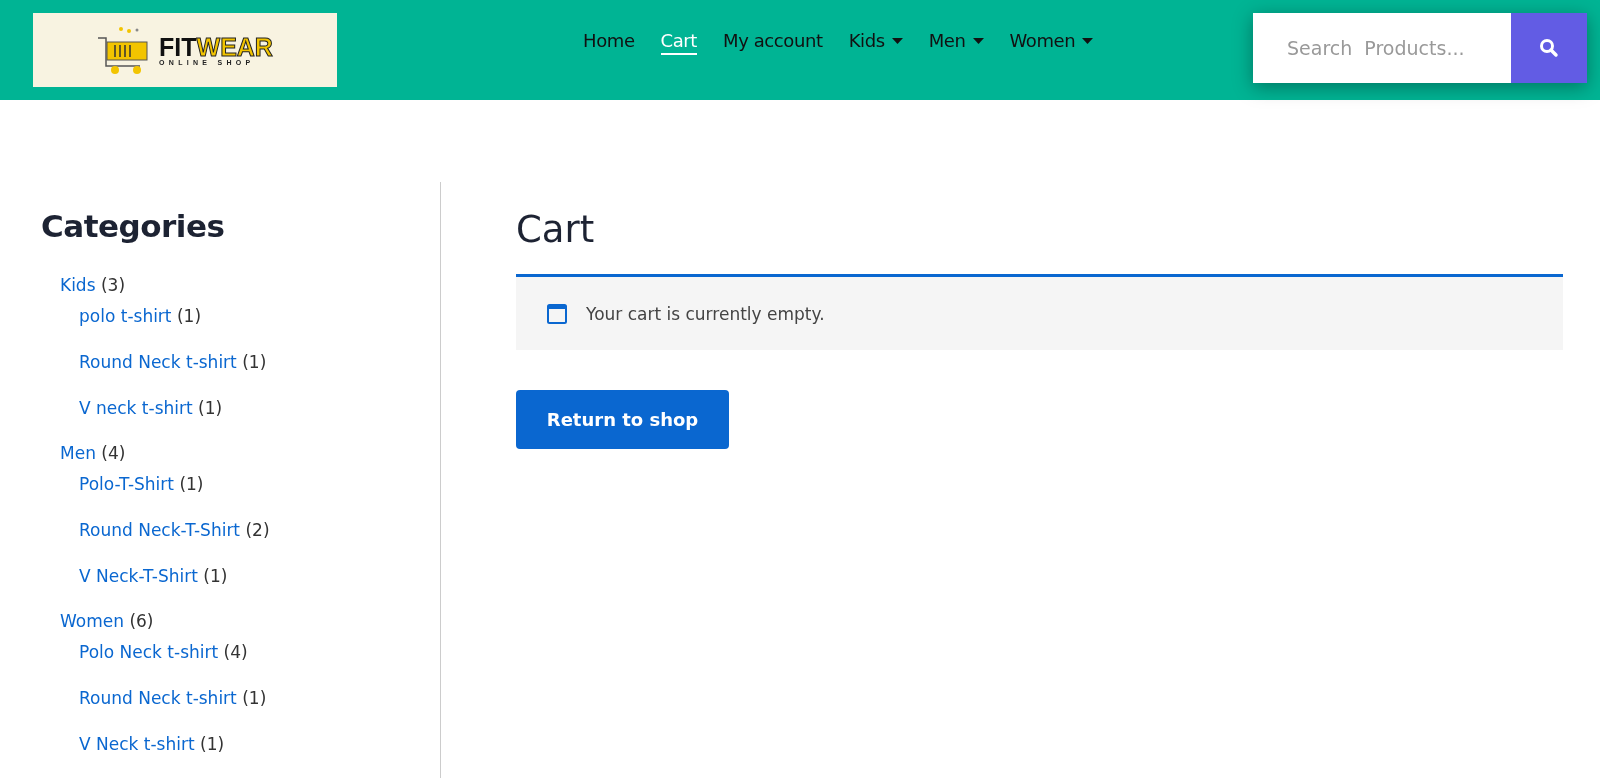  Describe the element at coordinates (125, 316) in the screenshot. I see `category-link: polo t-shirt` at that location.